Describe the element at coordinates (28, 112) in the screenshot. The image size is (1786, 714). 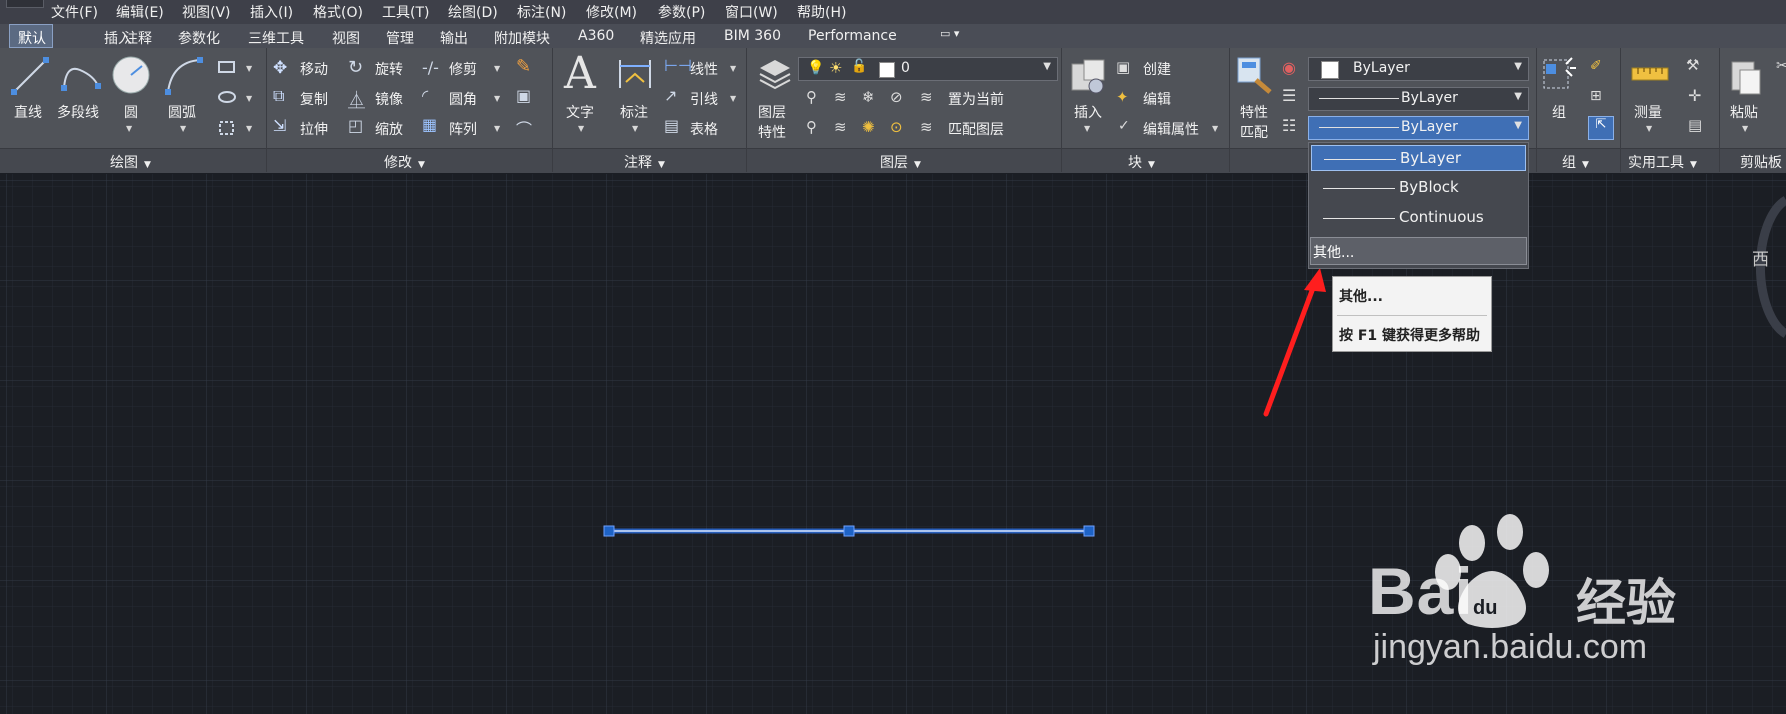
I see `line-button-label: 直线` at that location.